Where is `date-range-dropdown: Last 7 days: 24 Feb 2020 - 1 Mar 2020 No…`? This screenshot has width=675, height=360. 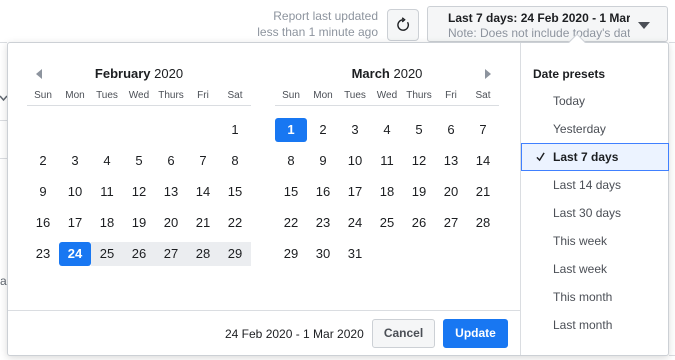 date-range-dropdown: Last 7 days: 24 Feb 2020 - 1 Mar 2020 No… is located at coordinates (547, 24).